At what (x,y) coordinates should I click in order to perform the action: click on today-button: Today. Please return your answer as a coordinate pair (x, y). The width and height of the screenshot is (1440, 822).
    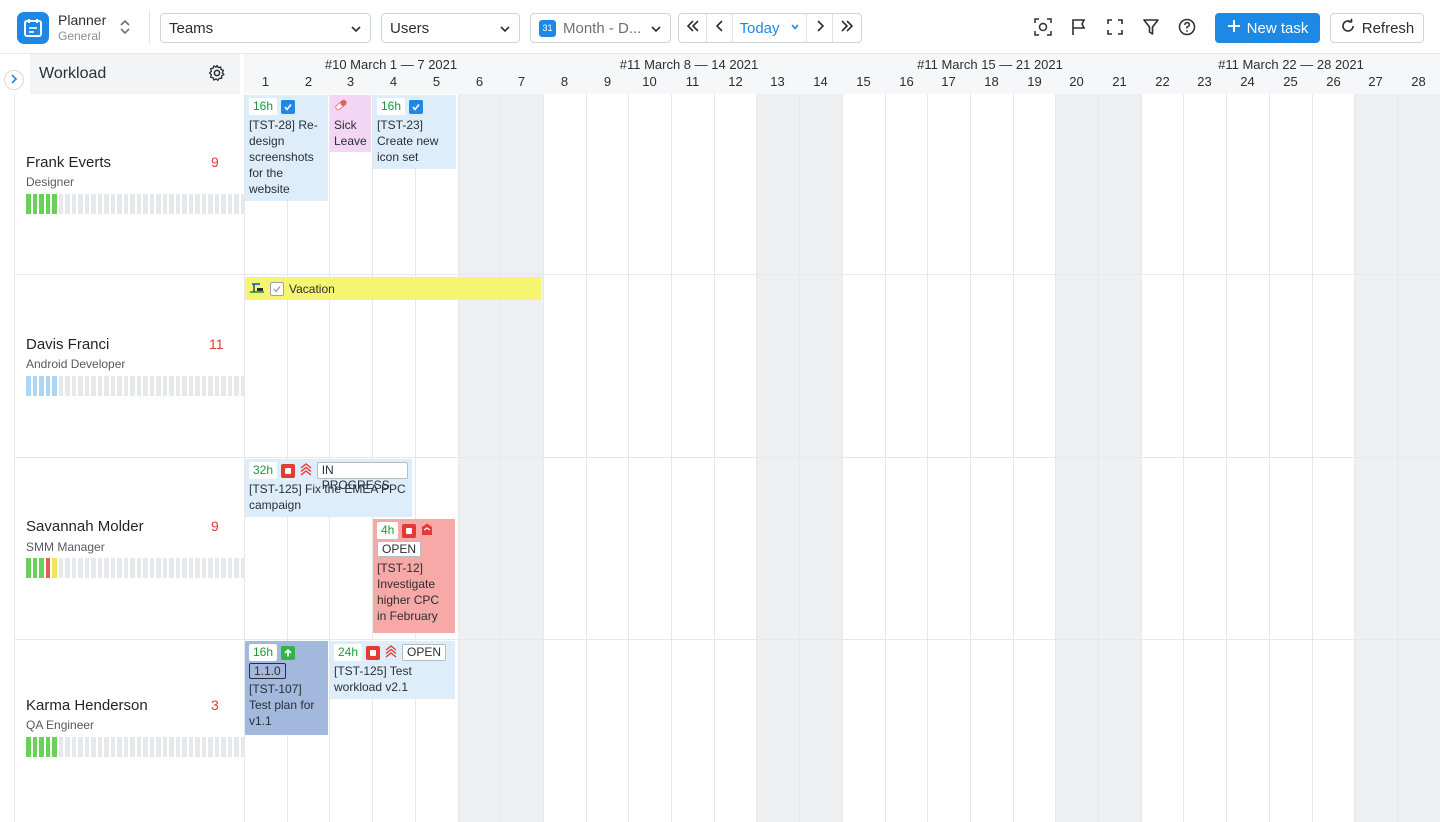
    Looking at the image, I should click on (770, 28).